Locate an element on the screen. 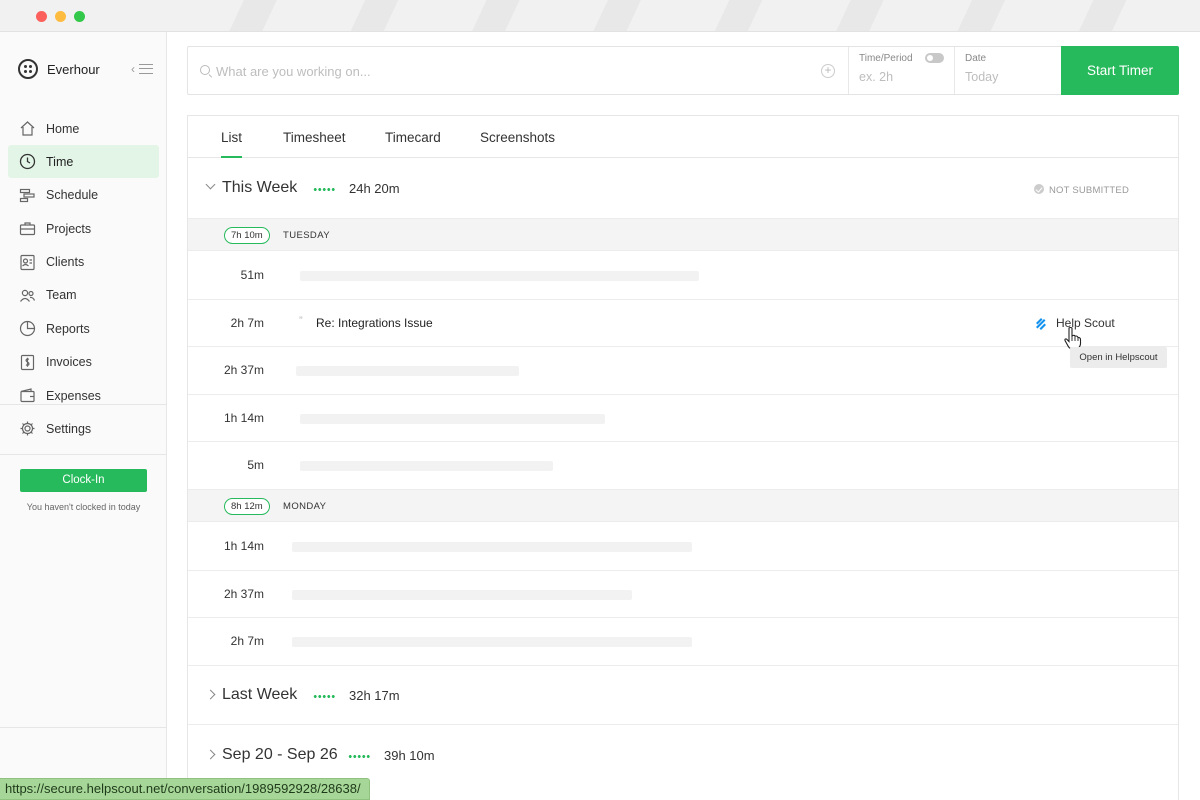 The height and width of the screenshot is (800, 1200). collapse-sidebar-button: ‹ is located at coordinates (143, 69).